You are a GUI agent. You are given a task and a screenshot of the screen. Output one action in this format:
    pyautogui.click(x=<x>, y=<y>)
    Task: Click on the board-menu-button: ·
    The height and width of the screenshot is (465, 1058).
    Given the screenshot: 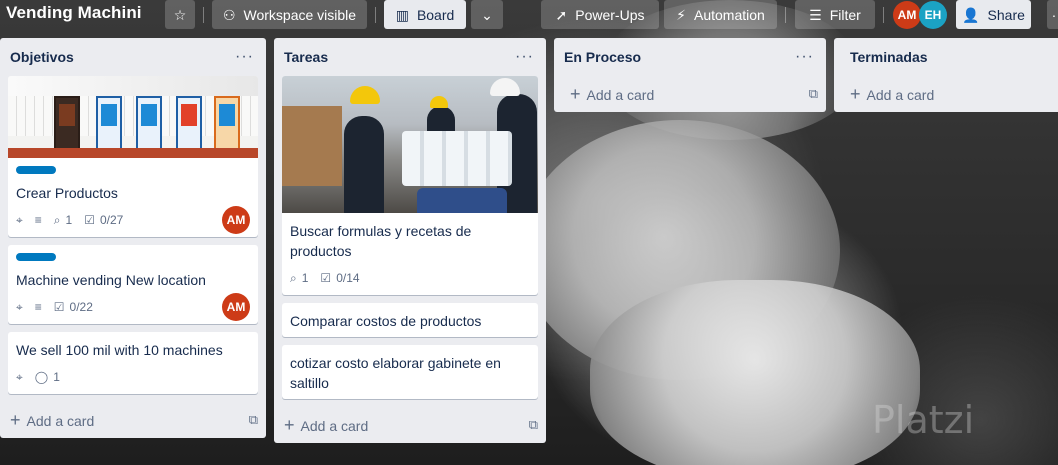 What is the action you would take?
    pyautogui.click(x=1052, y=14)
    